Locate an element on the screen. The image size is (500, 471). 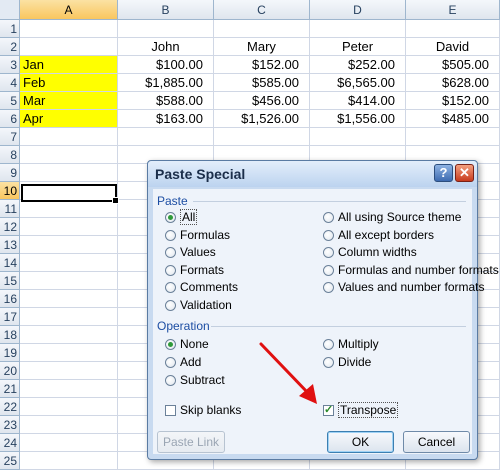
cell-a20 is located at coordinates (69, 371).